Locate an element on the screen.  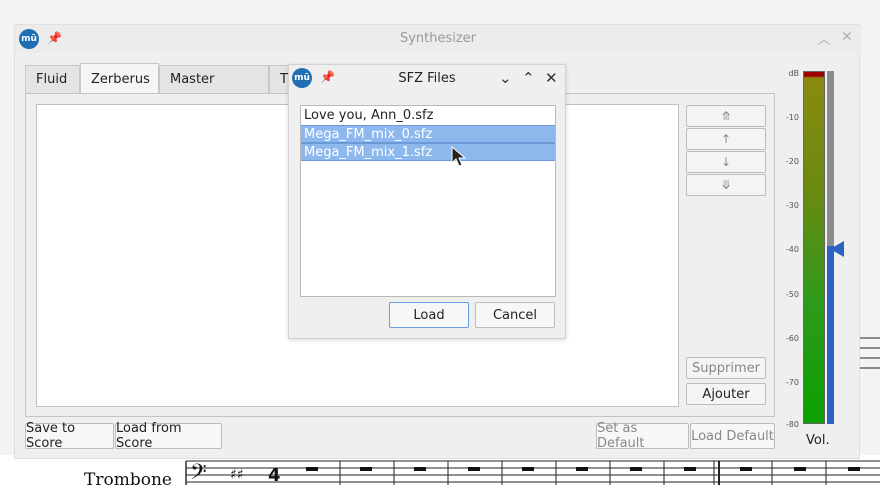
mouse-cursor-icon is located at coordinates (459, 156).